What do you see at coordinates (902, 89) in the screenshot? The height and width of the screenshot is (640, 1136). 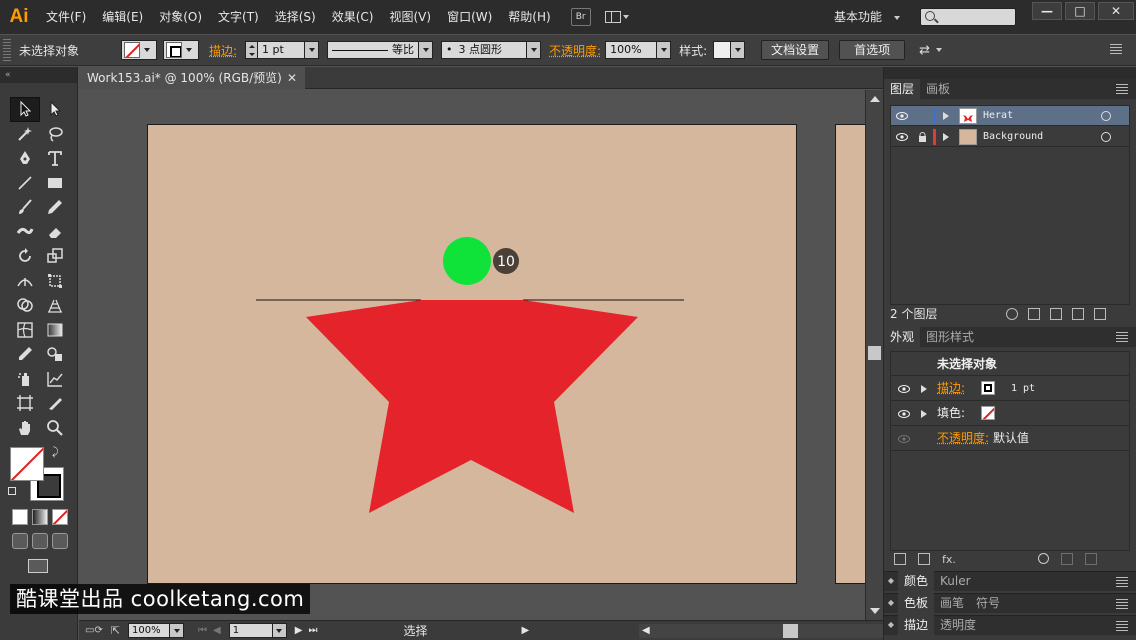 I see `tab-layers: 图层` at bounding box center [902, 89].